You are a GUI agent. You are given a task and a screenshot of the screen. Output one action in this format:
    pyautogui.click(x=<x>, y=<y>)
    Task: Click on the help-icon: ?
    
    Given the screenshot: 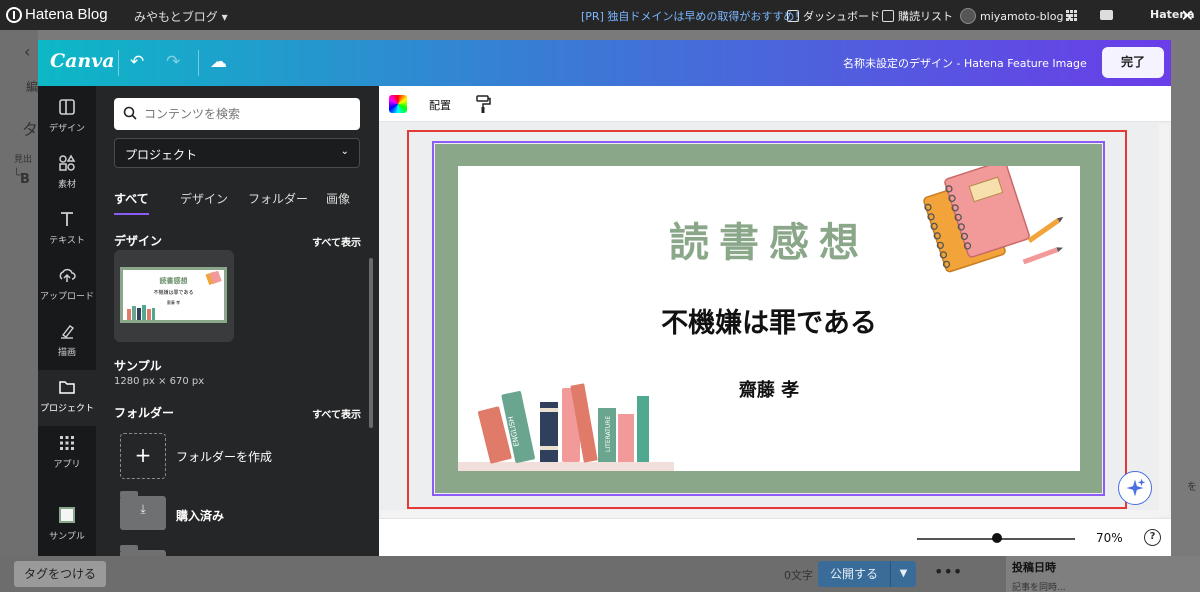 What is the action you would take?
    pyautogui.click(x=1152, y=537)
    